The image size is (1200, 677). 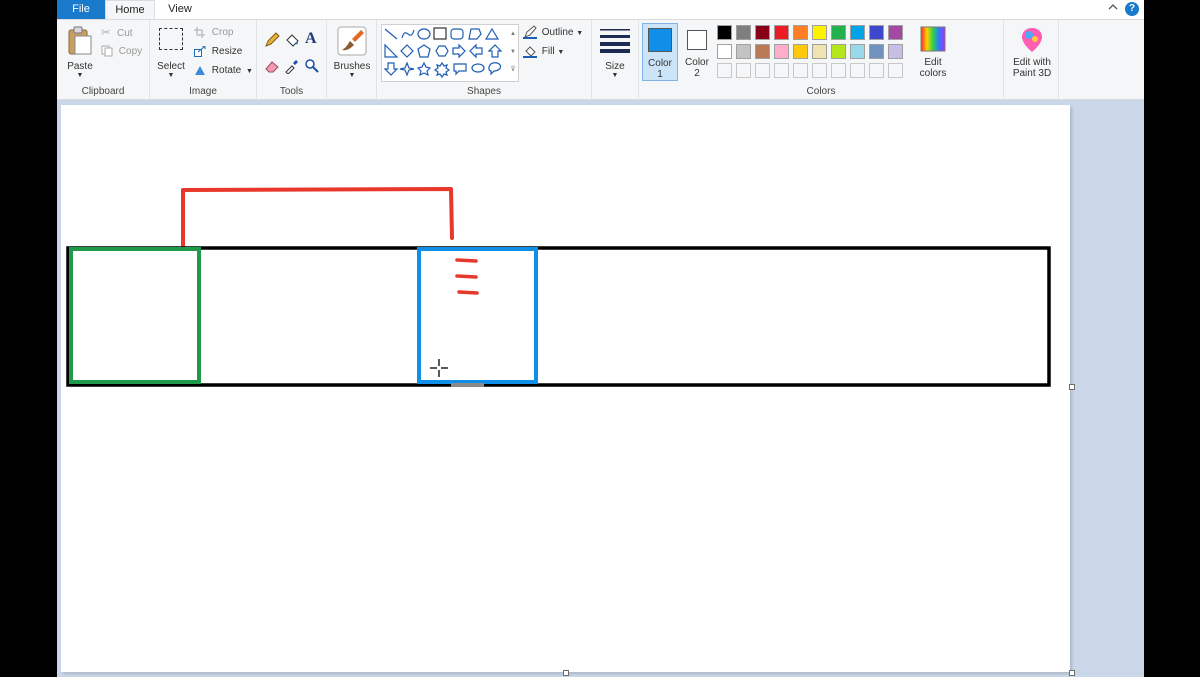 What do you see at coordinates (600, 9) in the screenshot?
I see `ribbon-tab-bar: File Home View ?` at bounding box center [600, 9].